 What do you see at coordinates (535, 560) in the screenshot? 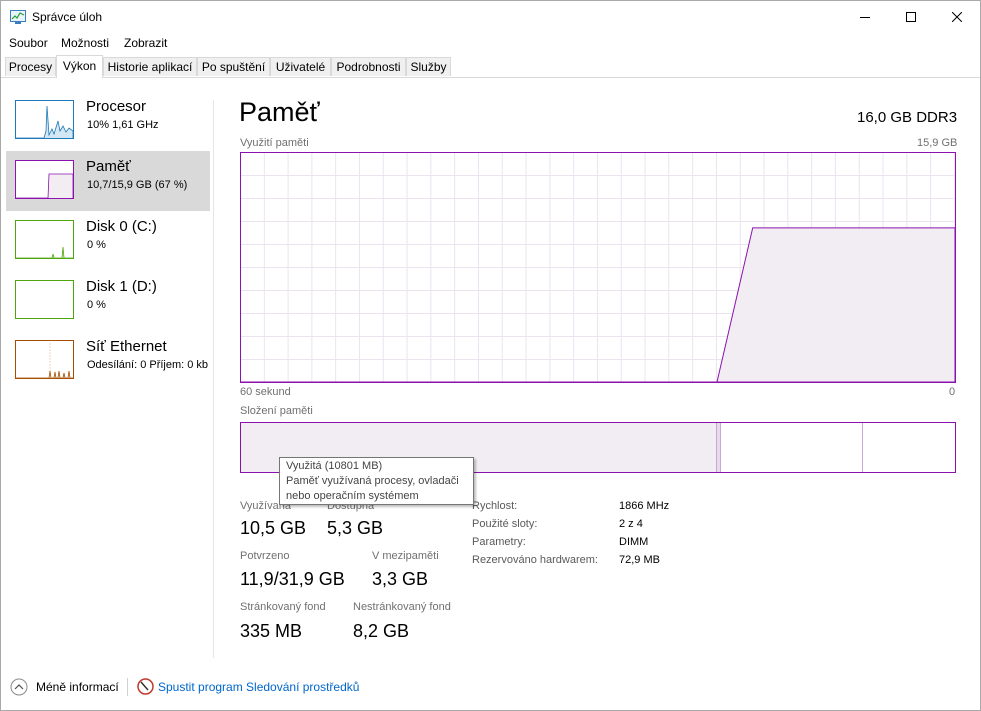
I see `hardware-reserved-label: Rezervováno hardwarem:` at bounding box center [535, 560].